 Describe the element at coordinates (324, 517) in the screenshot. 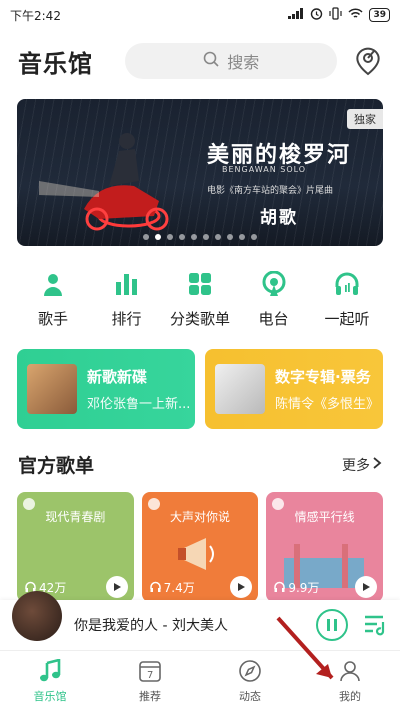

I see `playlist-name: 情感平行线` at that location.